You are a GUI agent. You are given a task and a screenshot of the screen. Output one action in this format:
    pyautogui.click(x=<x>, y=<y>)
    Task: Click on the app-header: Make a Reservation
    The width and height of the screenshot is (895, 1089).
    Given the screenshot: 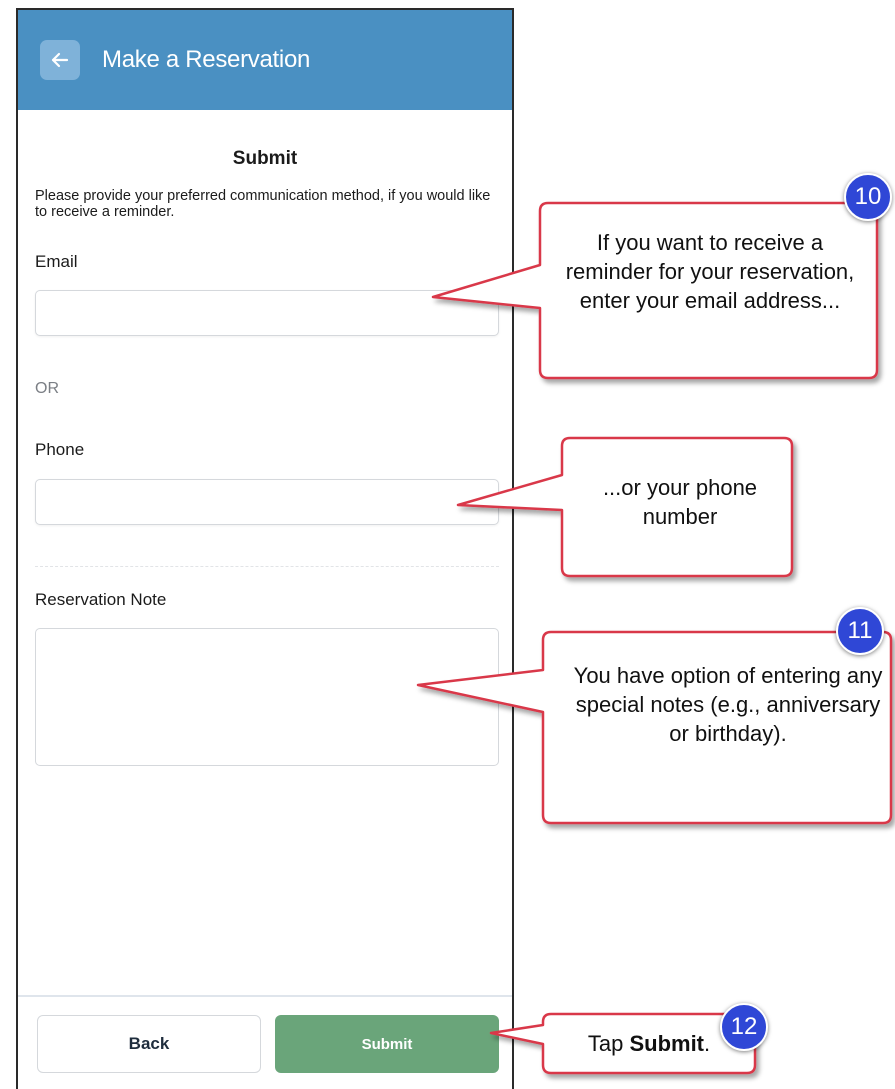 What is the action you would take?
    pyautogui.click(x=265, y=60)
    